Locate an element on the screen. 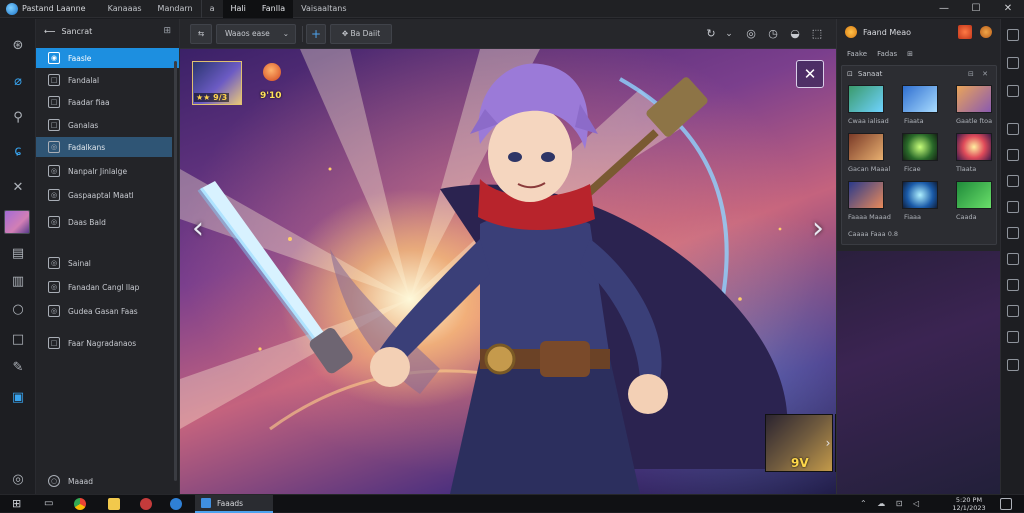  nav-item-9: ◎ Sainal is located at coordinates (107, 263).